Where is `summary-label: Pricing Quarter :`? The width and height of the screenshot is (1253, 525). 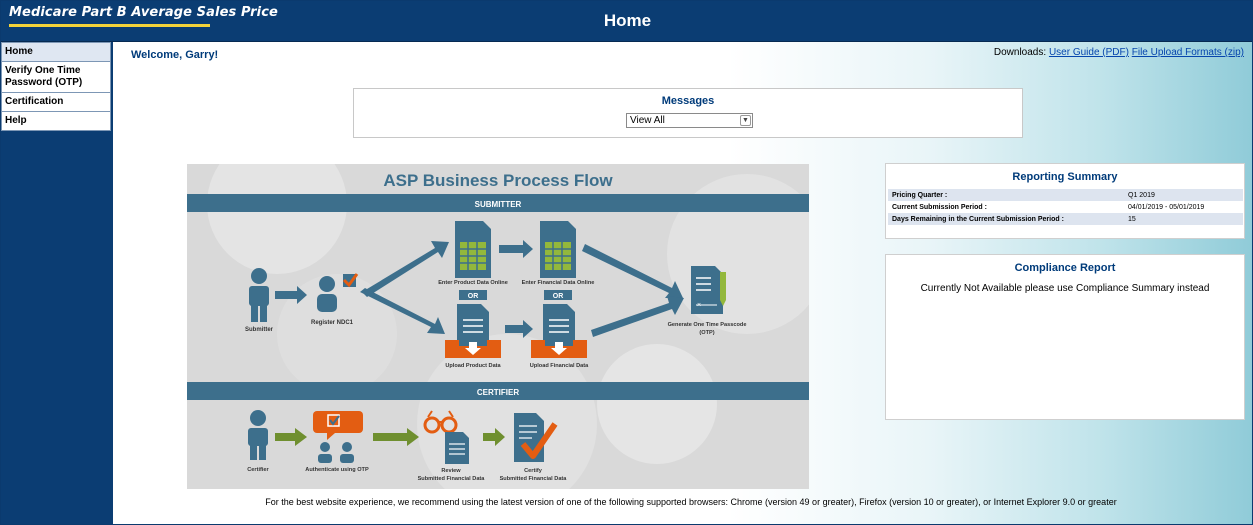 summary-label: Pricing Quarter : is located at coordinates (1006, 195).